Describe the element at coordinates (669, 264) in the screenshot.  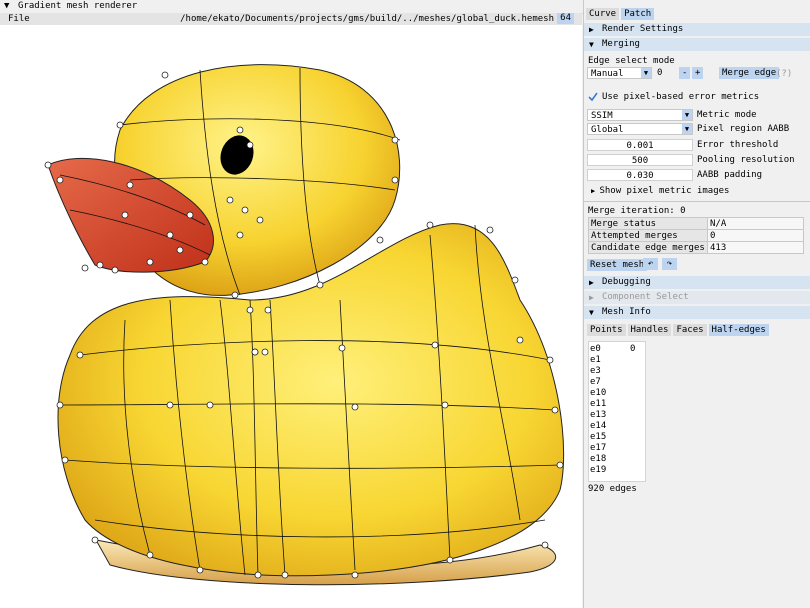
I see `redo-icon: ↷` at that location.